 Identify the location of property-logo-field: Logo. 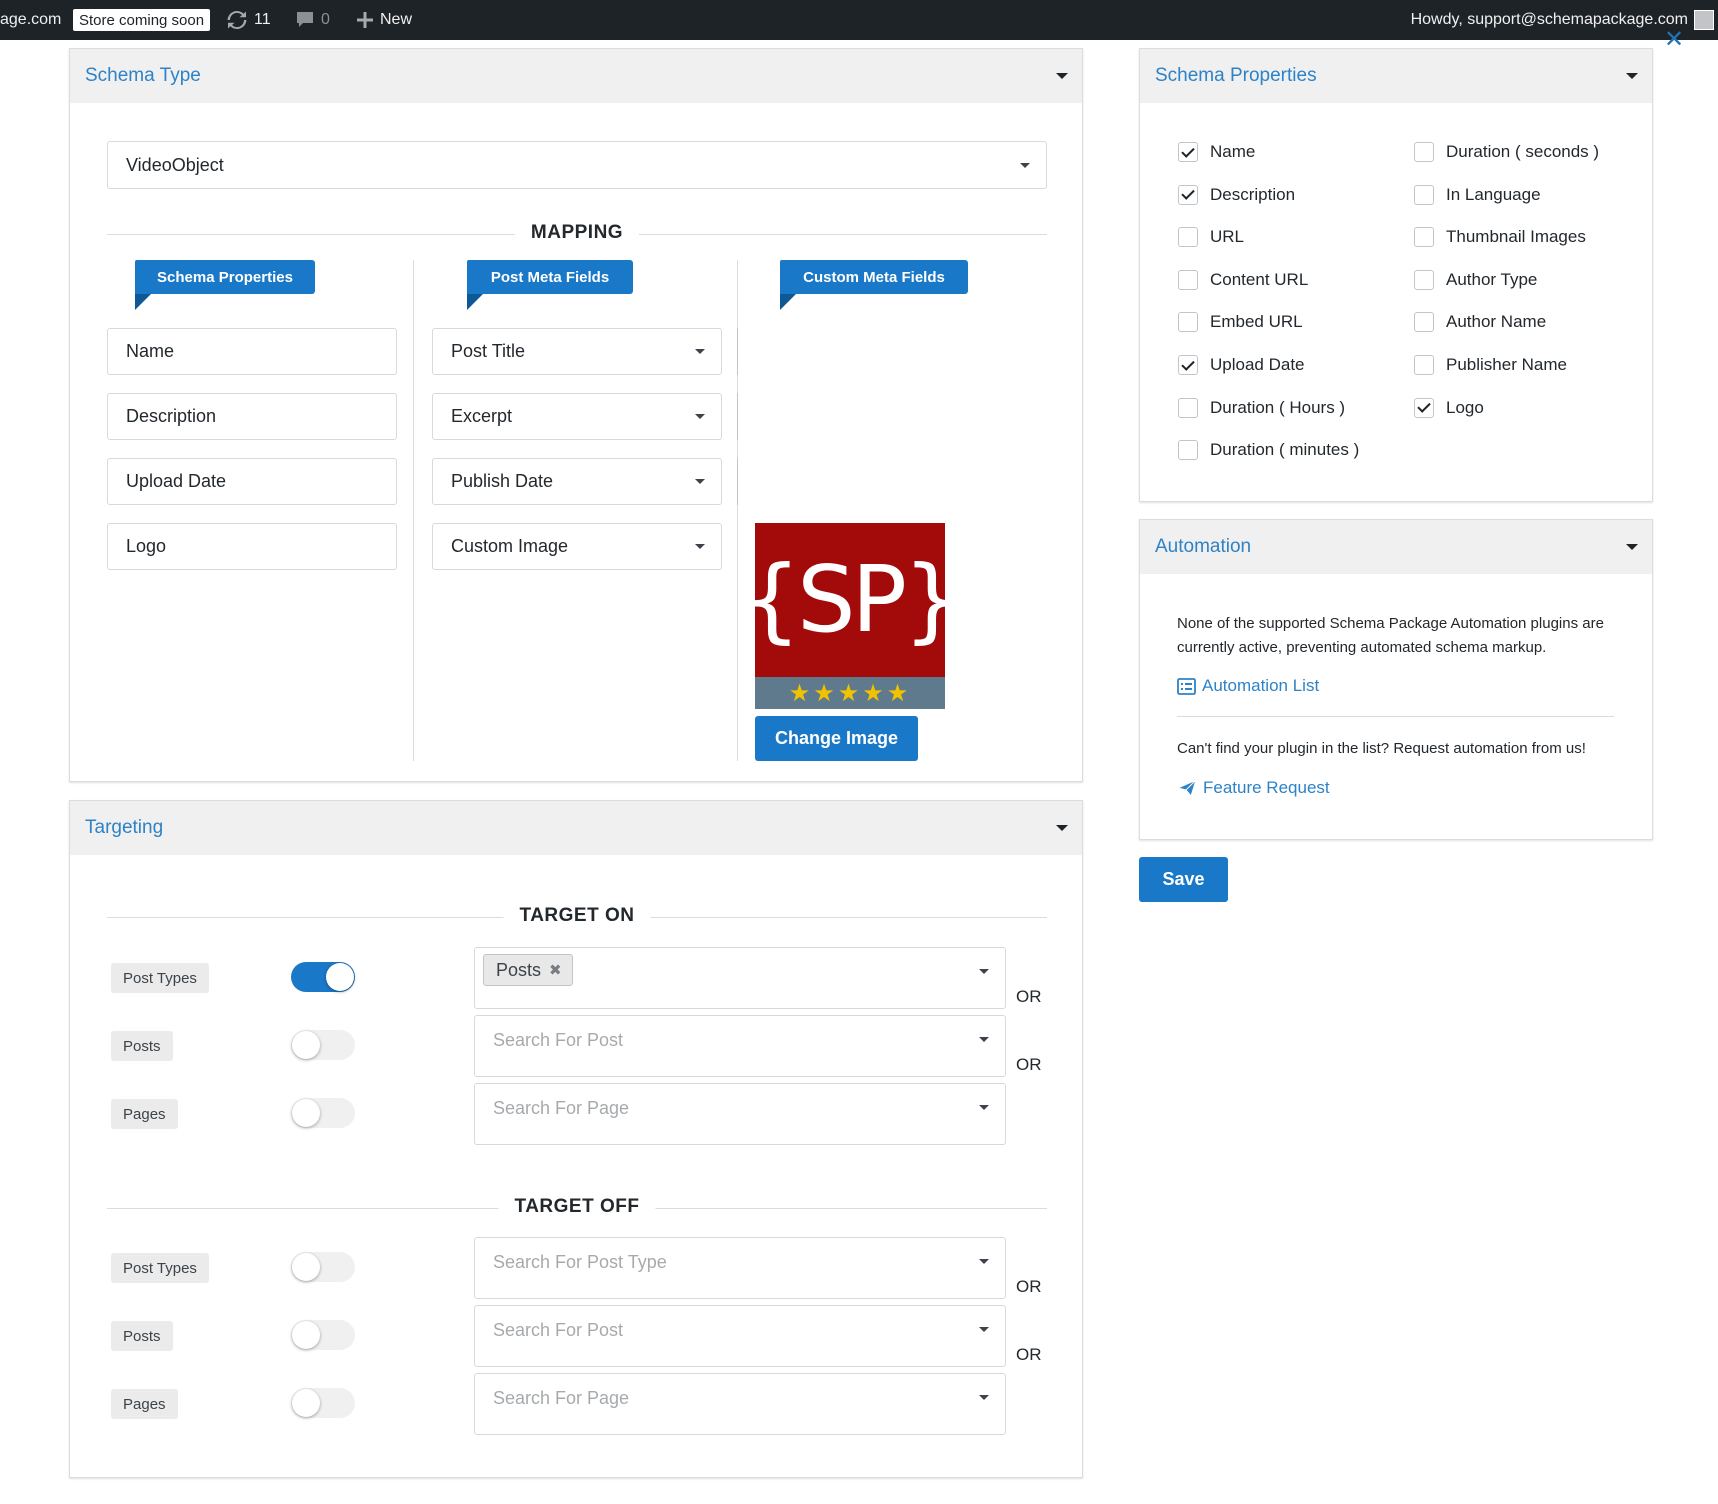
(252, 546).